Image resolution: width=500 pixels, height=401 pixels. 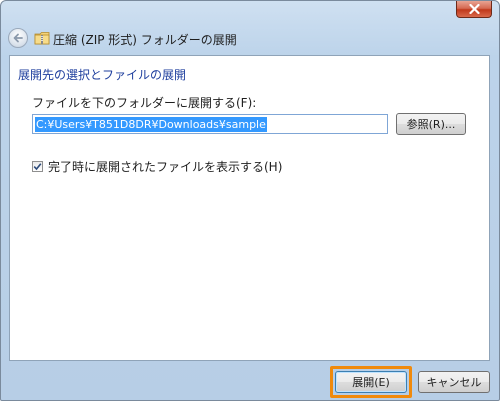 I want to click on window-title: 圧縮 (ZIP 形式) フォルダーの展開, so click(x=145, y=40).